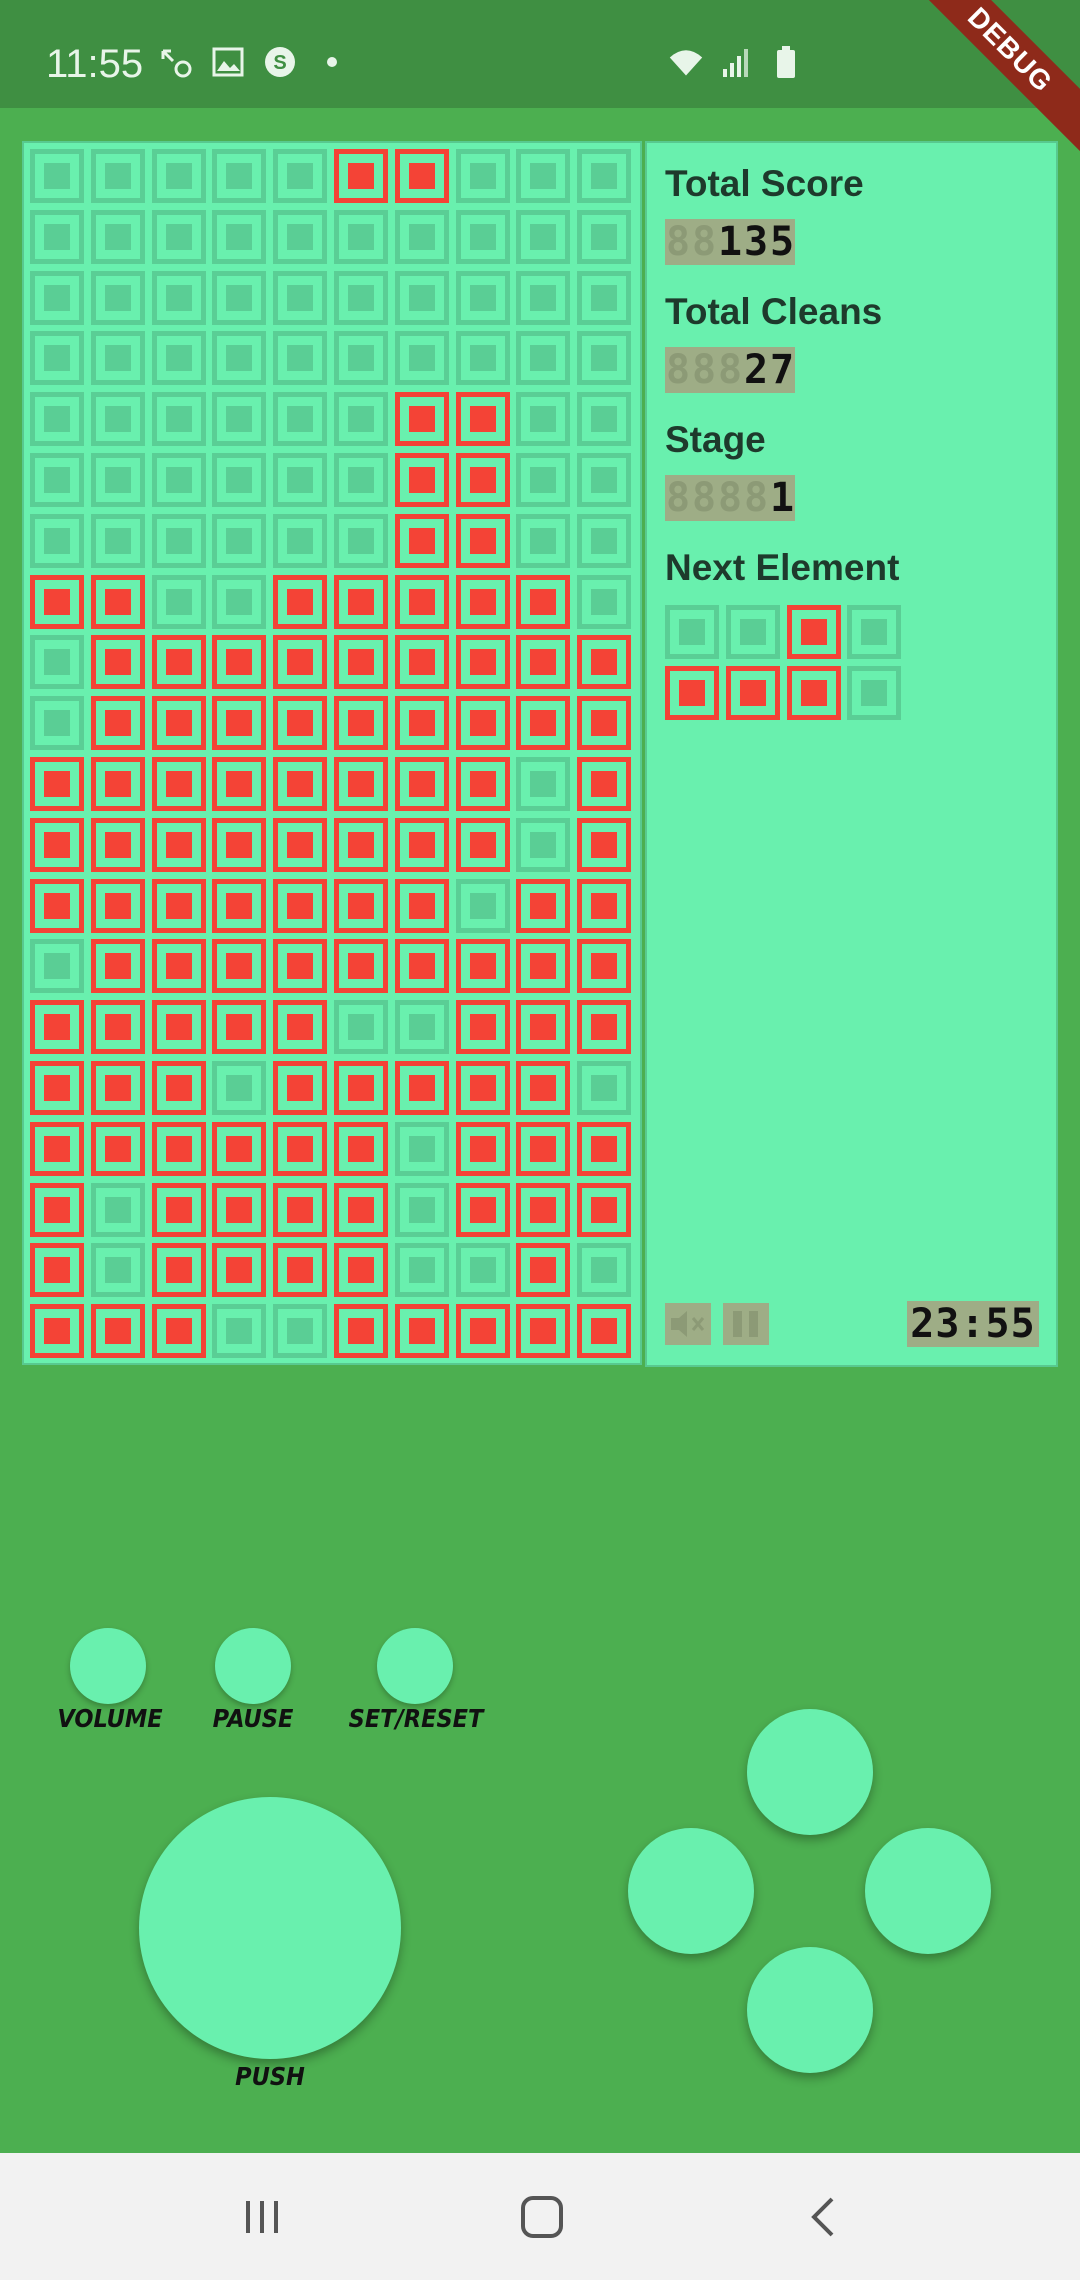 This screenshot has width=1080, height=2280. I want to click on set-reset-button, so click(415, 1666).